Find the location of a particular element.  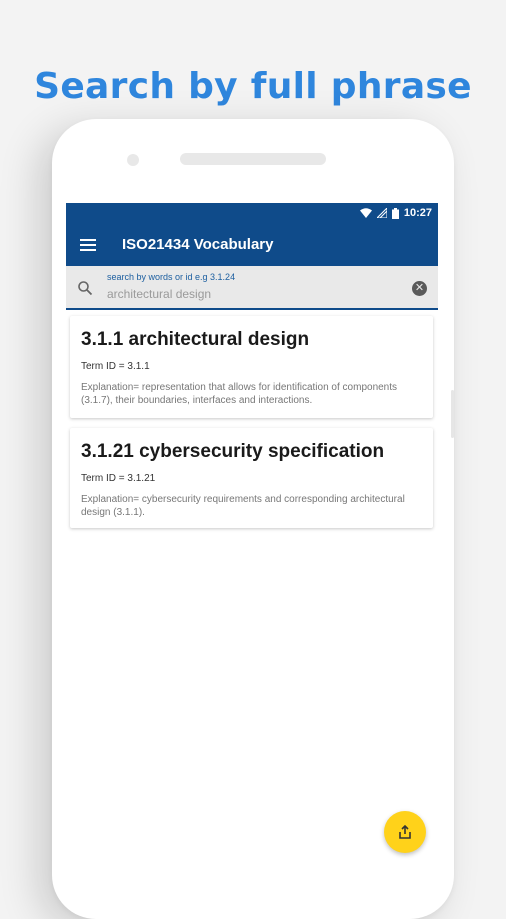

menu-icon is located at coordinates (91, 245).